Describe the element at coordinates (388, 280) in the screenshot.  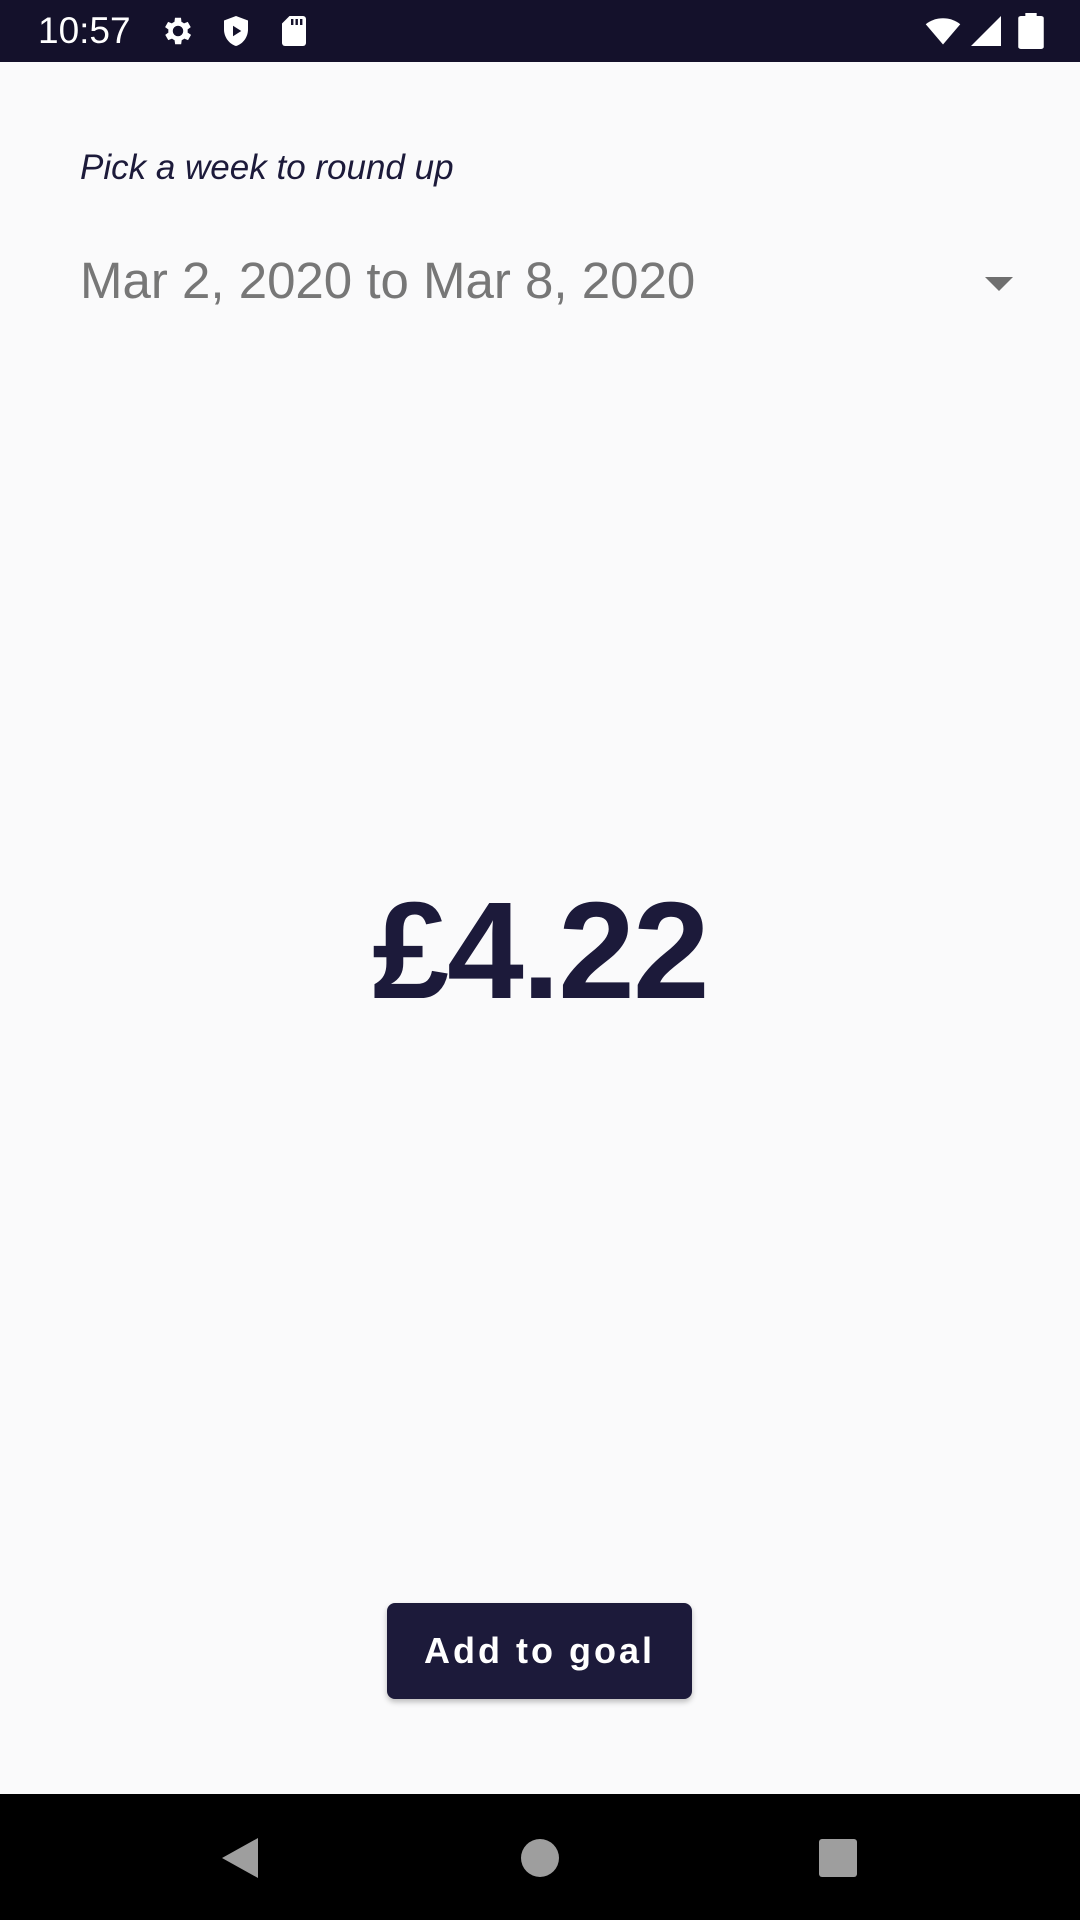
I see `week-dropdown-value: Mar 2, 2020 to Mar 8, 2020` at that location.